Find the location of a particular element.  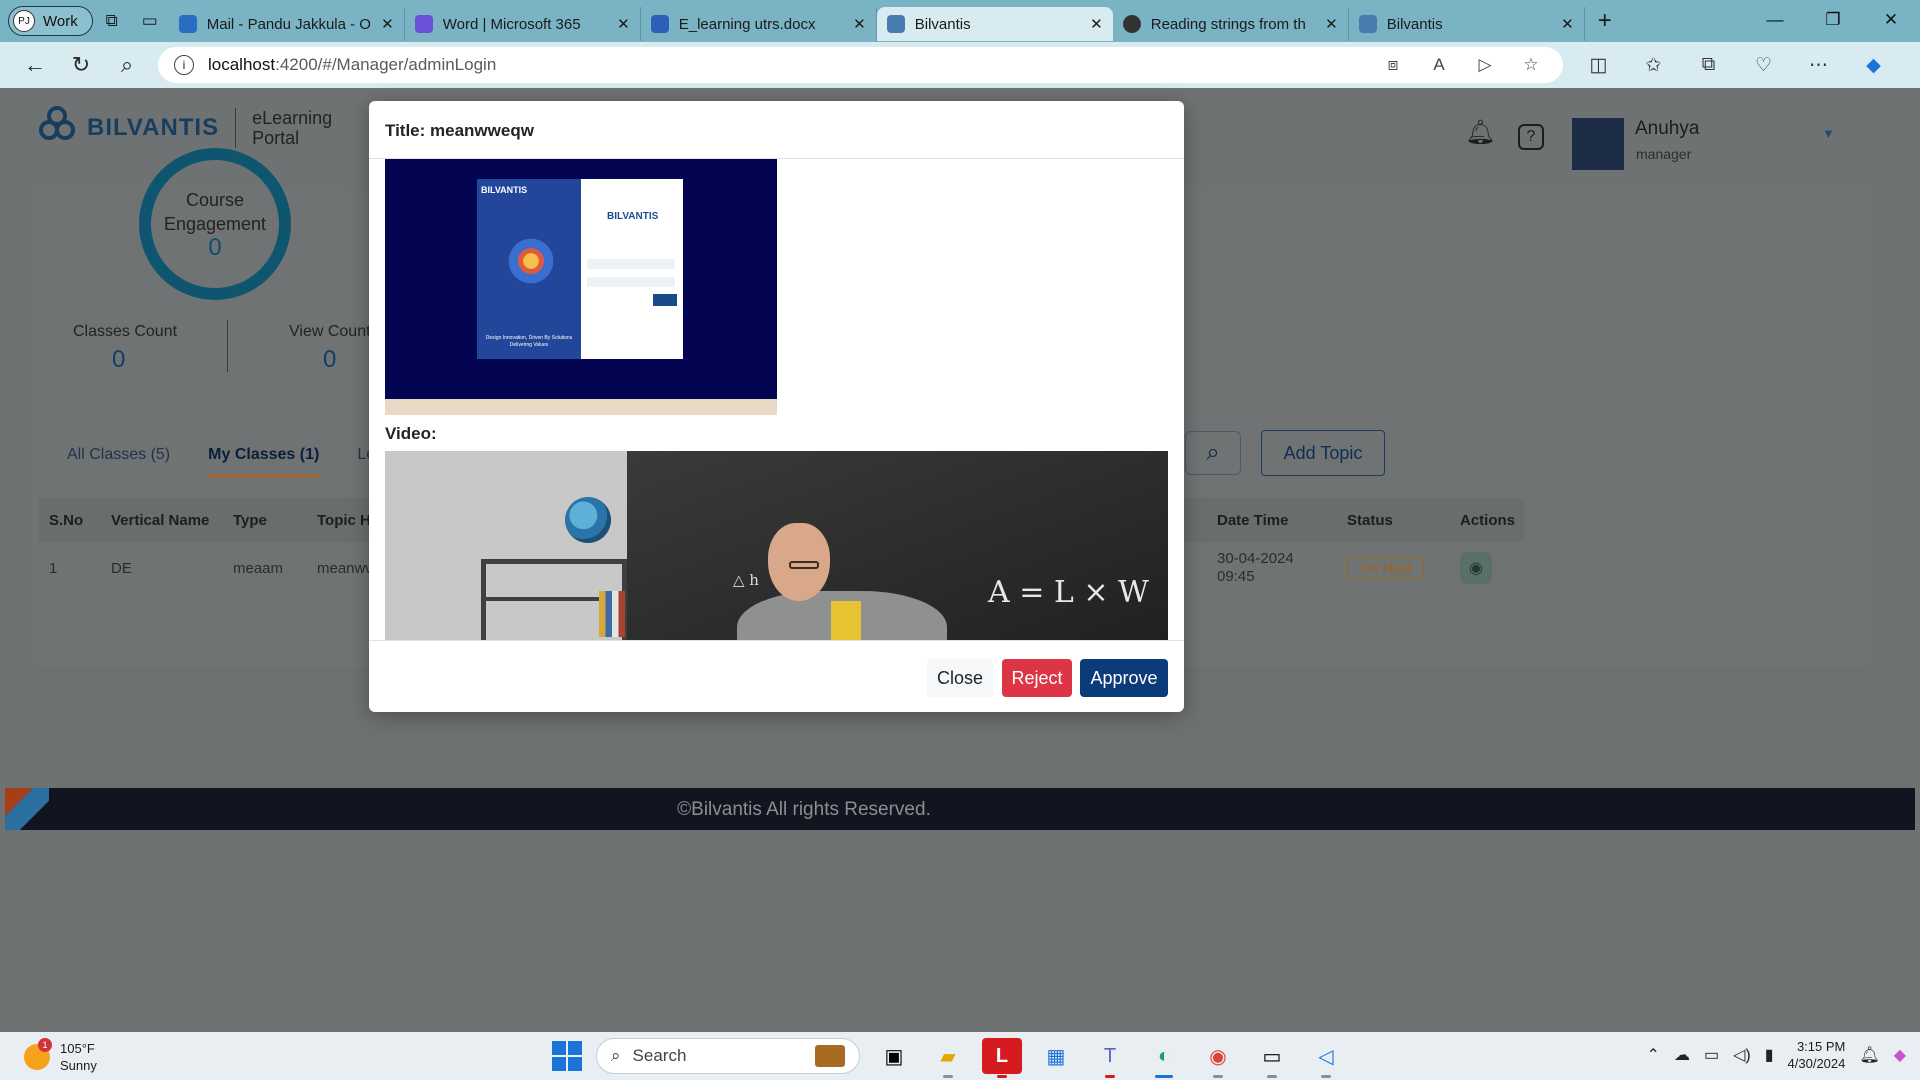

tab-my-classes: My Classes (1) is located at coordinates (264, 461).